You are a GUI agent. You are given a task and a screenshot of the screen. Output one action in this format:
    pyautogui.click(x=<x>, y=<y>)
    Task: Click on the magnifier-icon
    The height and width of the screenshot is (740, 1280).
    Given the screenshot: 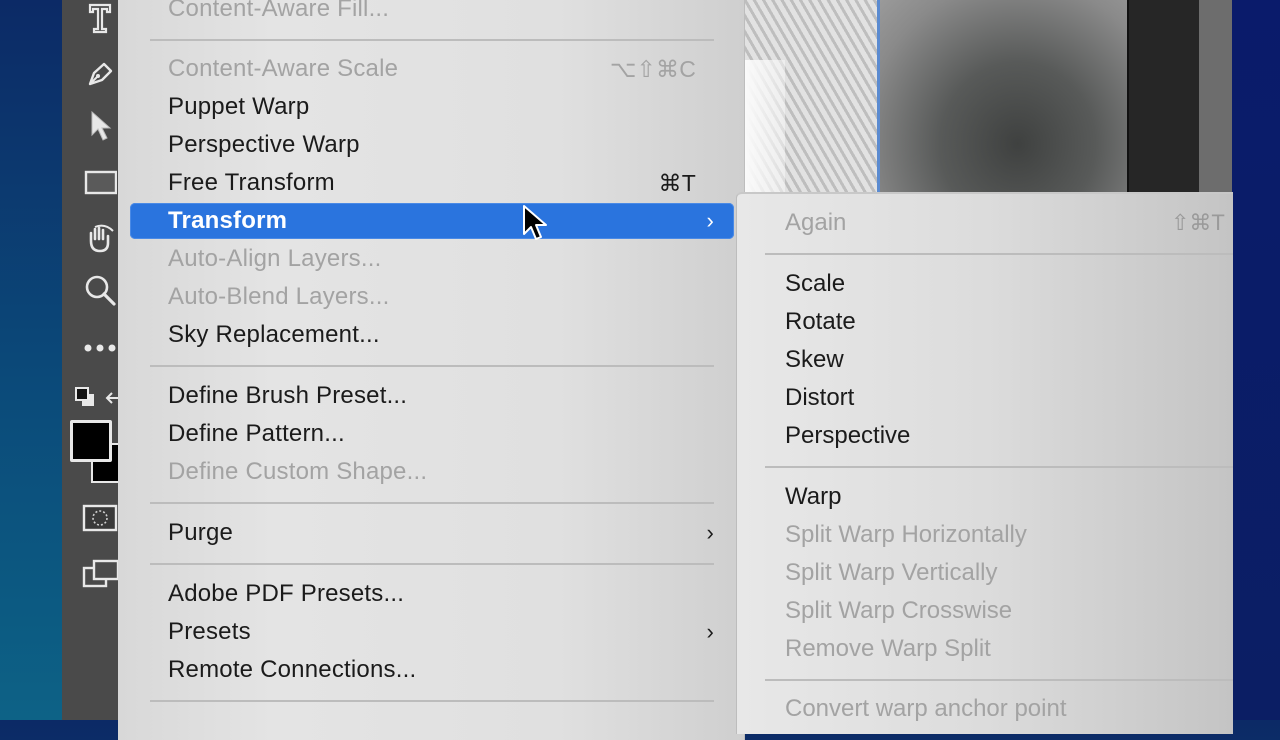 What is the action you would take?
    pyautogui.click(x=100, y=290)
    